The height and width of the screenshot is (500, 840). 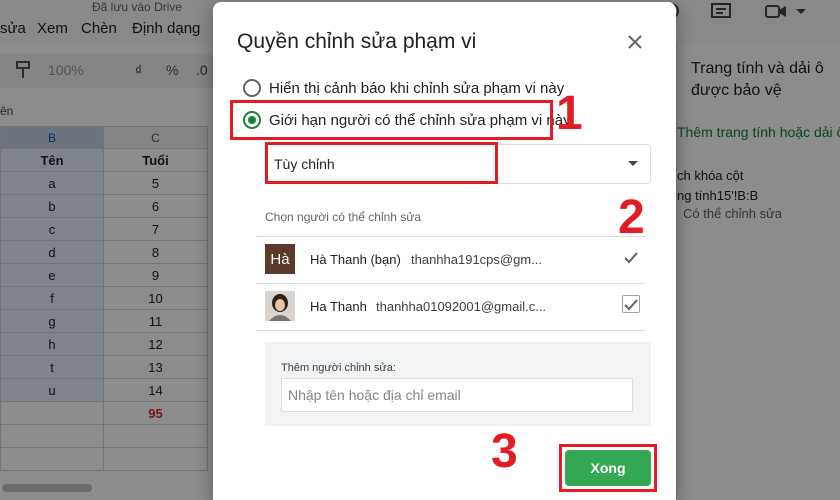 I want to click on add-editor-input, so click(x=457, y=395).